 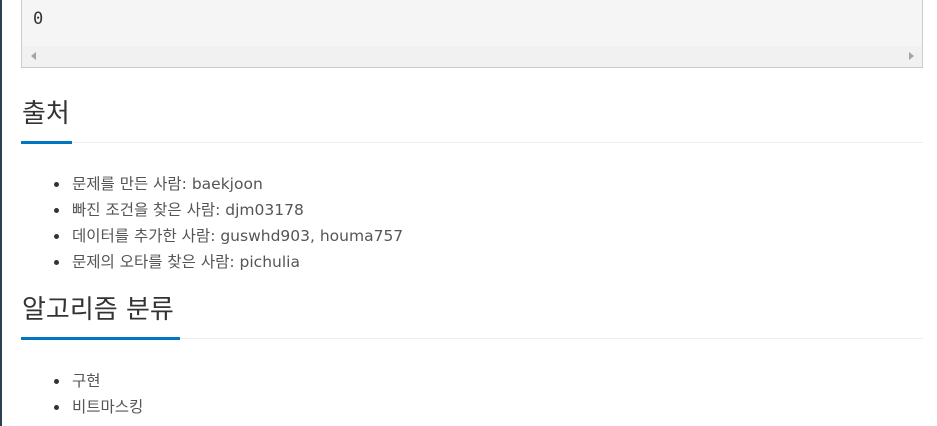 What do you see at coordinates (107, 407) in the screenshot?
I see `algorithm-tag-link: 비트마스킹` at bounding box center [107, 407].